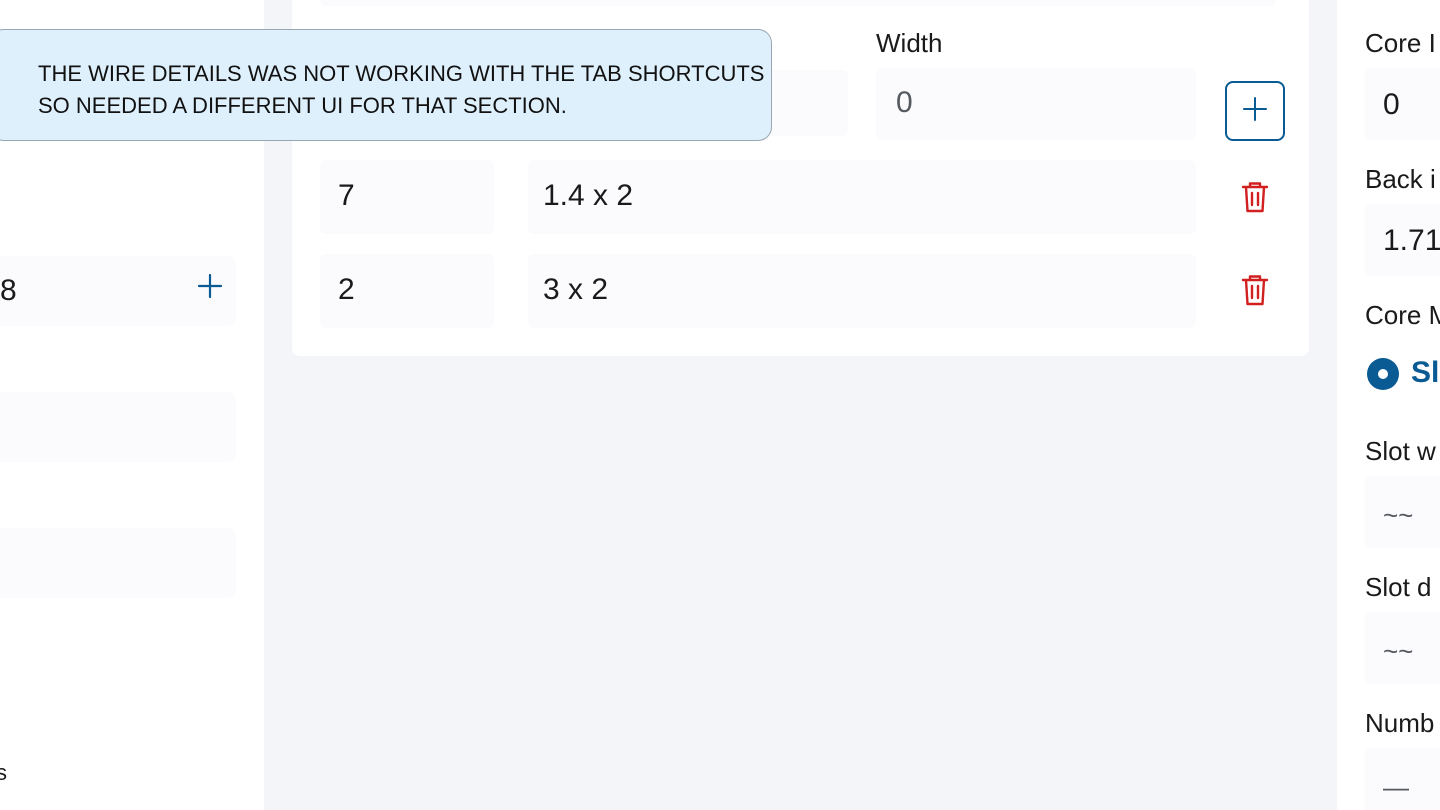 The width and height of the screenshot is (1440, 810). What do you see at coordinates (1411, 240) in the screenshot?
I see `back-input-value: 1.718` at bounding box center [1411, 240].